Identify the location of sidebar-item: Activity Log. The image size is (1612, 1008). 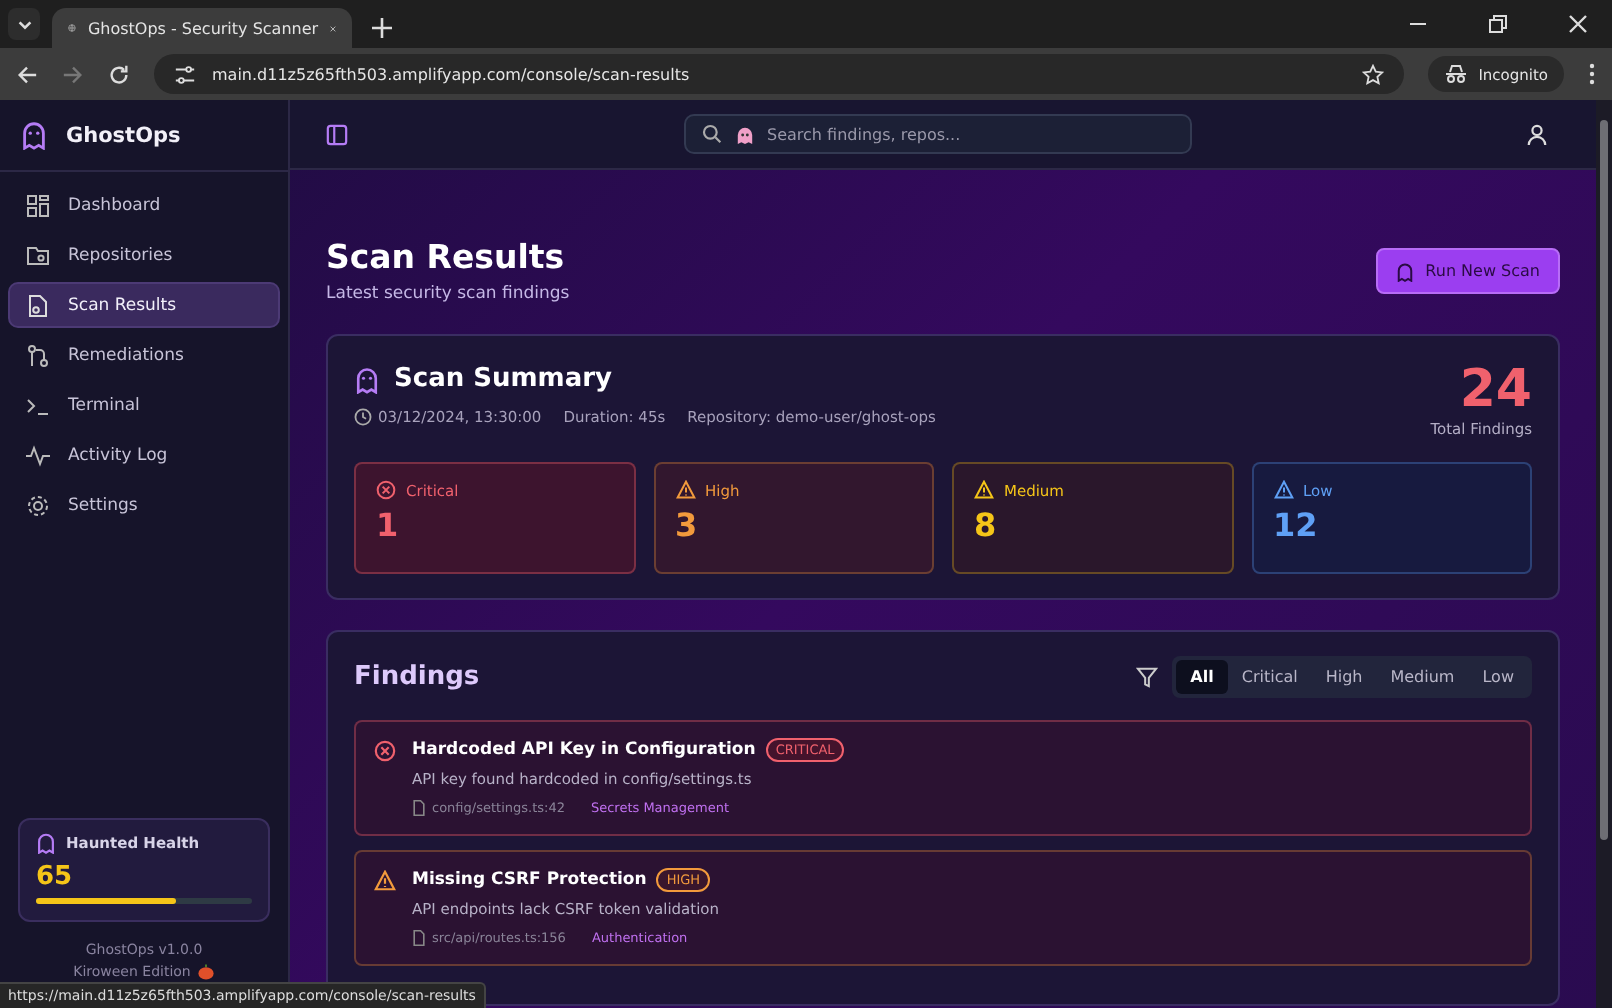
(144, 455).